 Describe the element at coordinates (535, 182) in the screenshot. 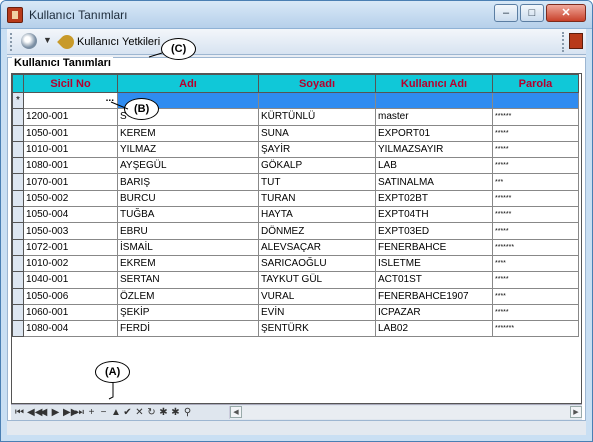

I see `table-cell: ***` at that location.